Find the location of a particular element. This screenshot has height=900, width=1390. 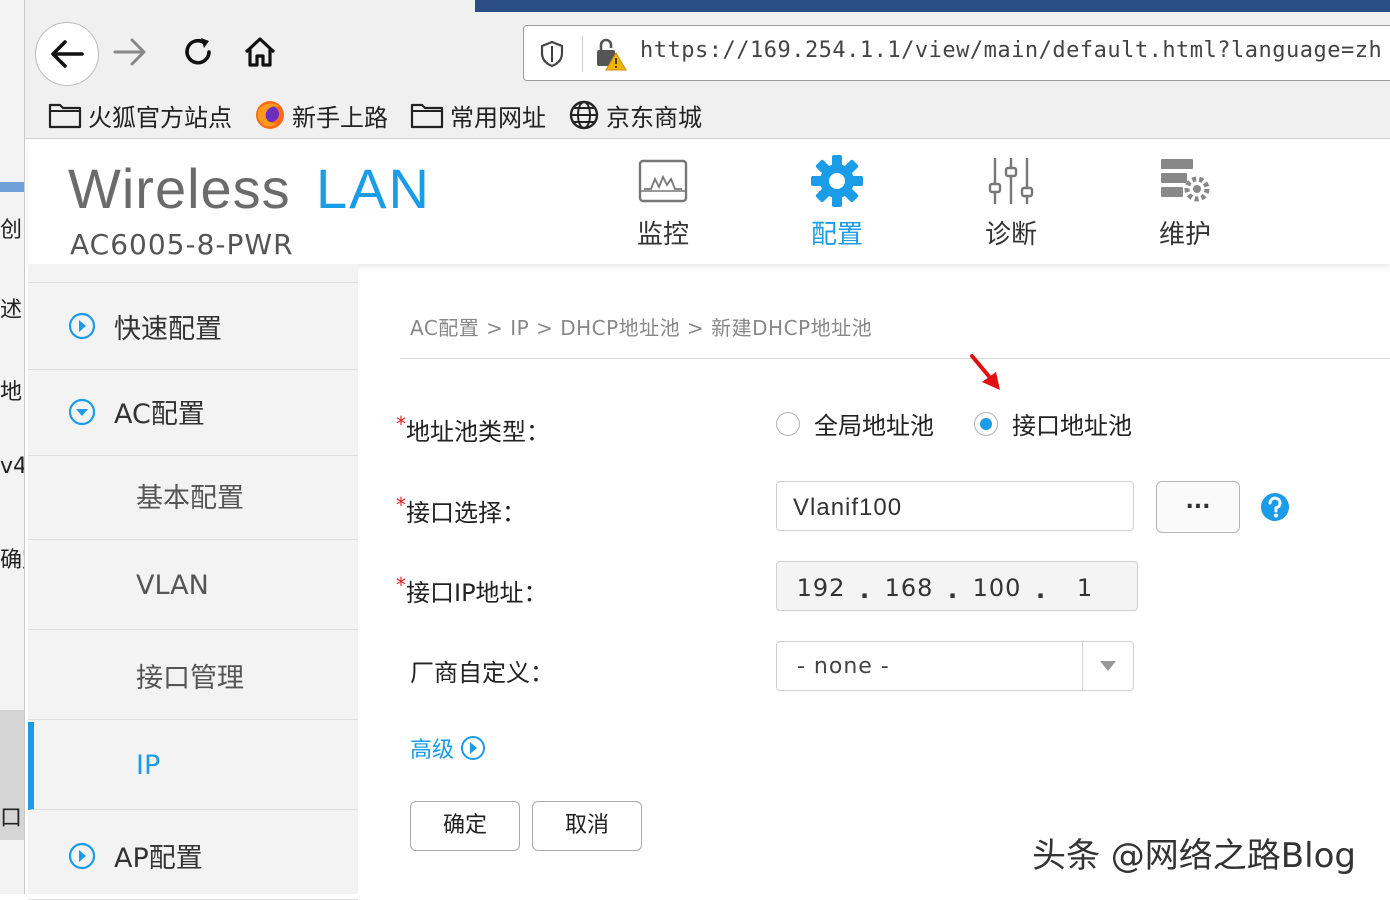

window-titlebar-strip is located at coordinates (932, 6).